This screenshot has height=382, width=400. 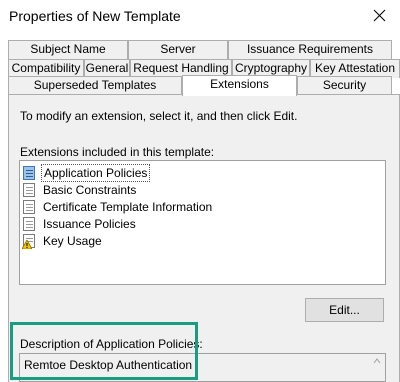 I want to click on list-item: Application Policies, so click(x=87, y=172).